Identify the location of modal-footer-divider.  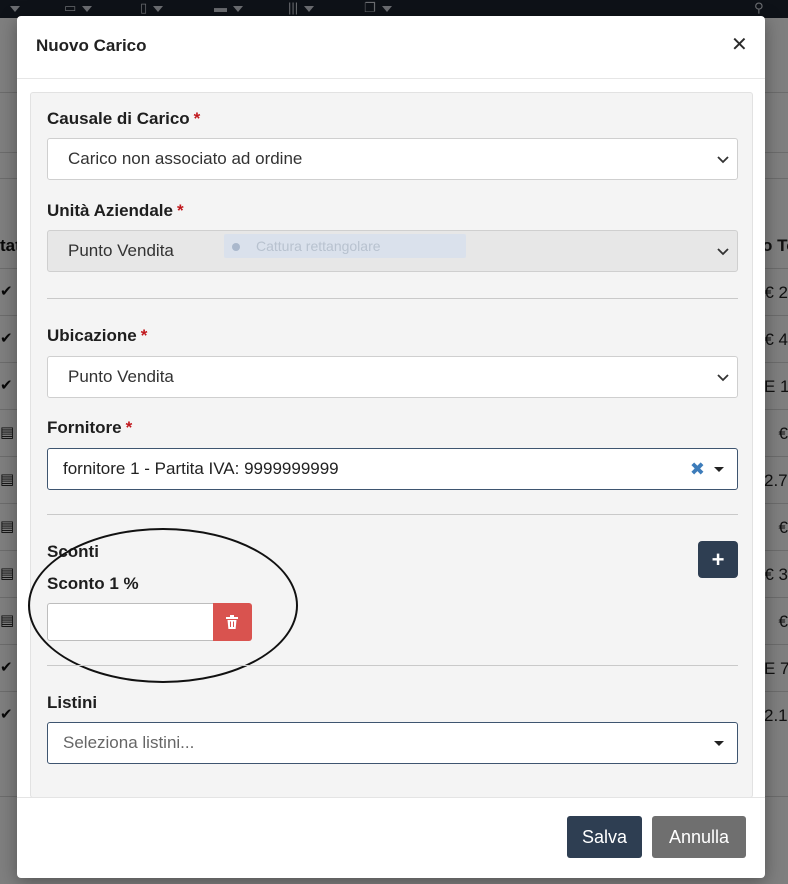
(391, 797).